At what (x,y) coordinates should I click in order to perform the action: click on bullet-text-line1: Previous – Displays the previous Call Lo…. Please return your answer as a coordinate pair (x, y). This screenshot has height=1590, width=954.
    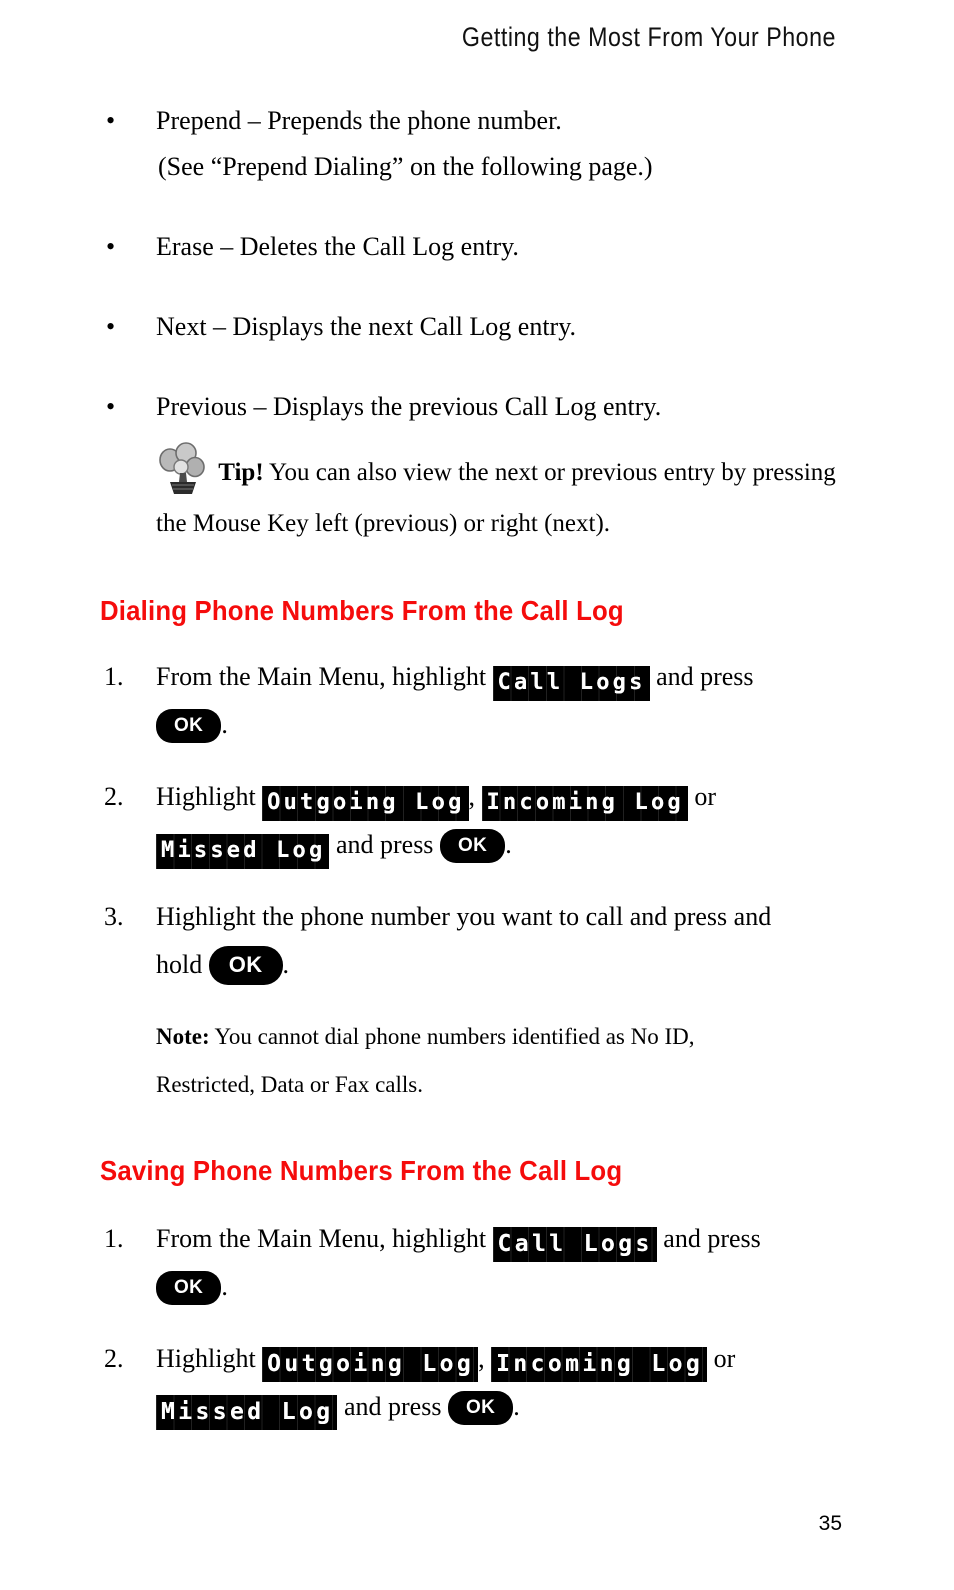
    Looking at the image, I should click on (409, 406).